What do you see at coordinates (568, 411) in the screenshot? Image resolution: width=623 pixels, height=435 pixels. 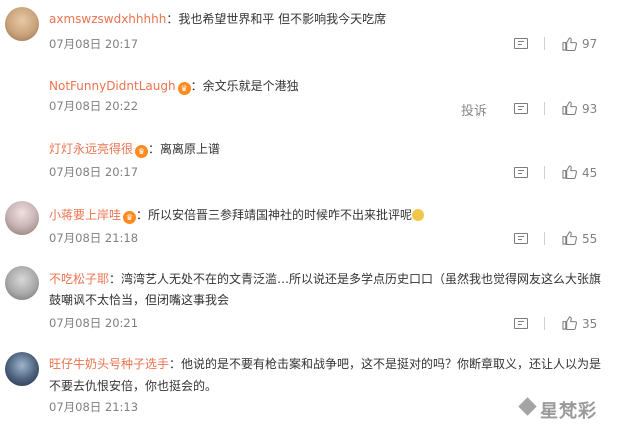 I see `watermark: 星梵彩` at bounding box center [568, 411].